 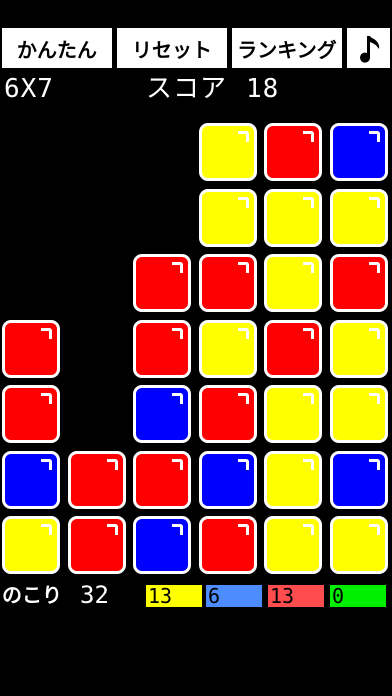 I want to click on toolbar: かんたん リセット ランキング, so click(x=196, y=48).